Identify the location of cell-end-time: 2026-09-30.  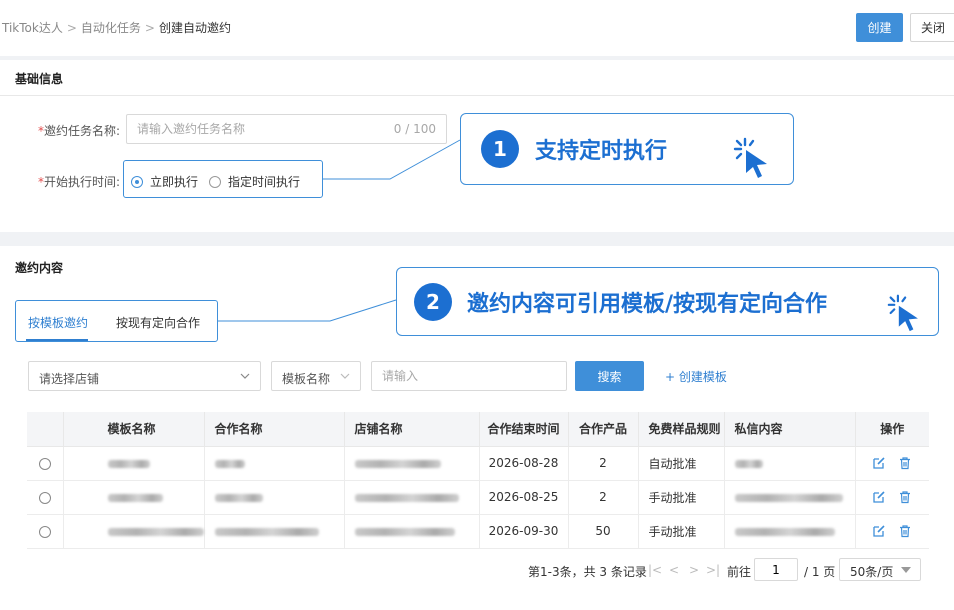
(524, 531).